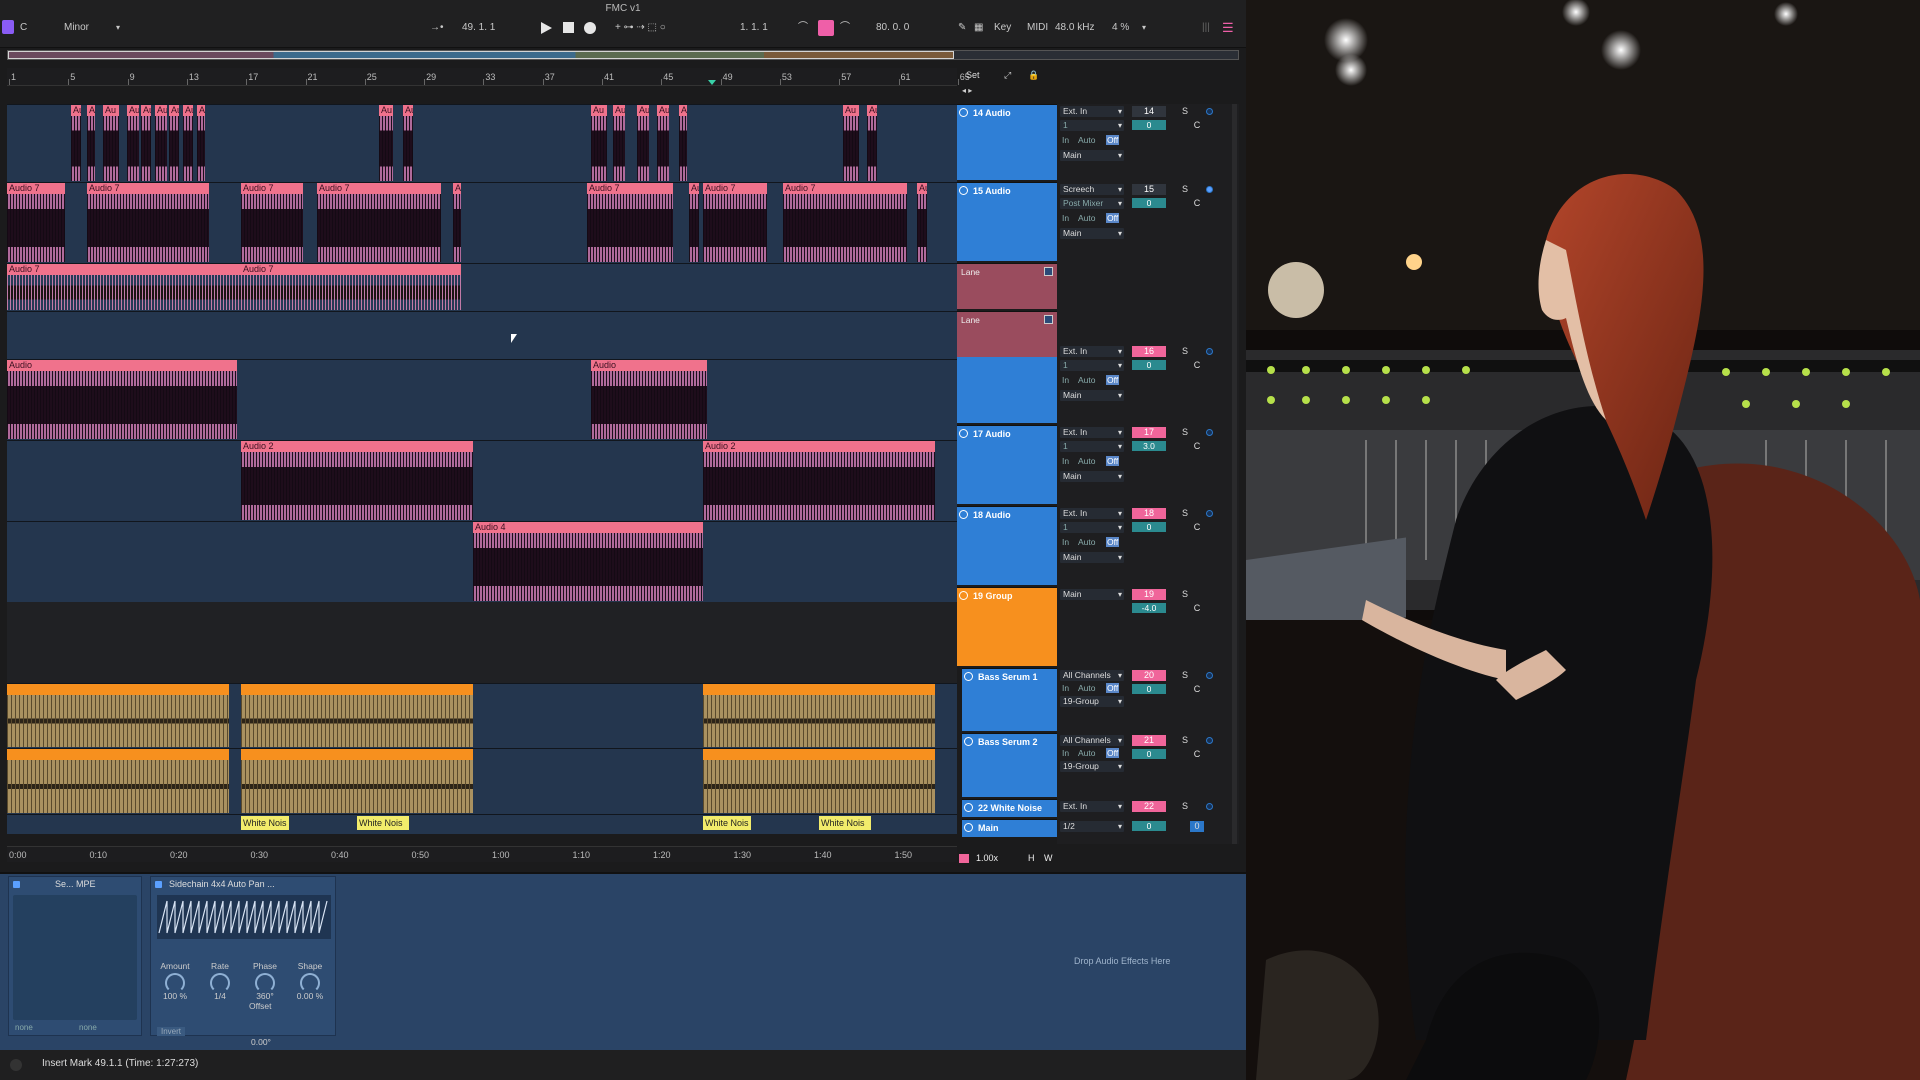 The image size is (1920, 1080). I want to click on input-type-select: All Channels, so click(1092, 675).